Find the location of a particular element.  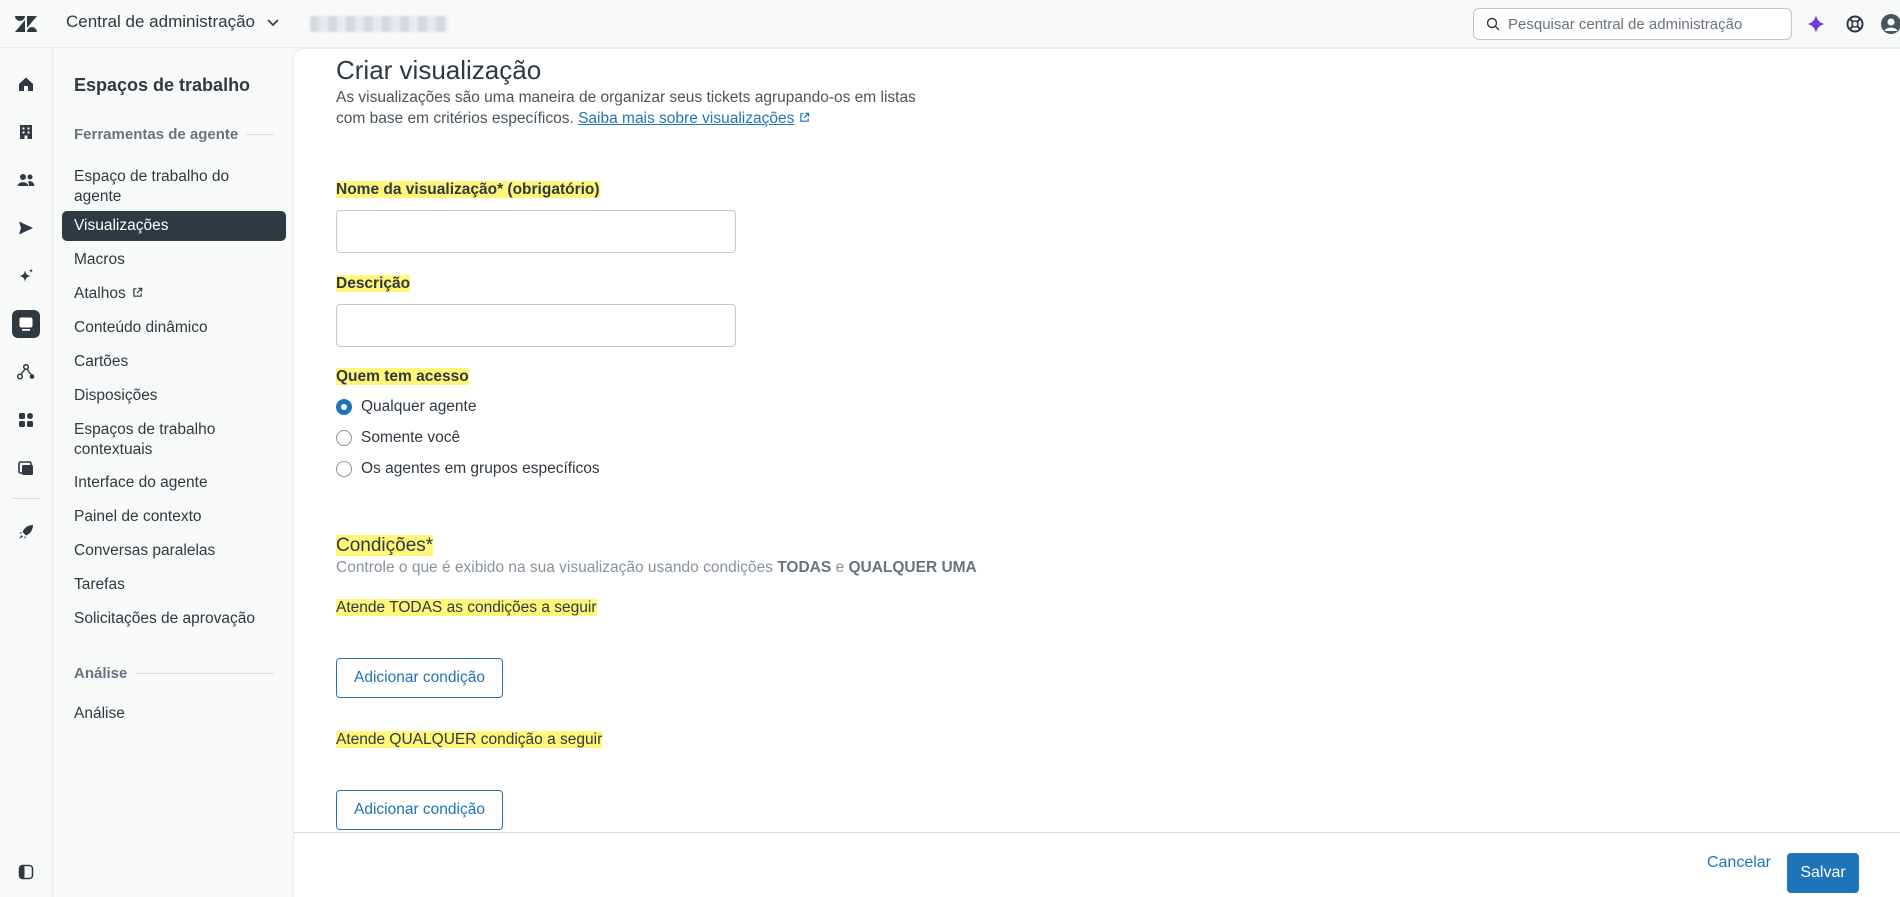

sidebar-section-agent-tools: Ferramentas de agente is located at coordinates (174, 134).